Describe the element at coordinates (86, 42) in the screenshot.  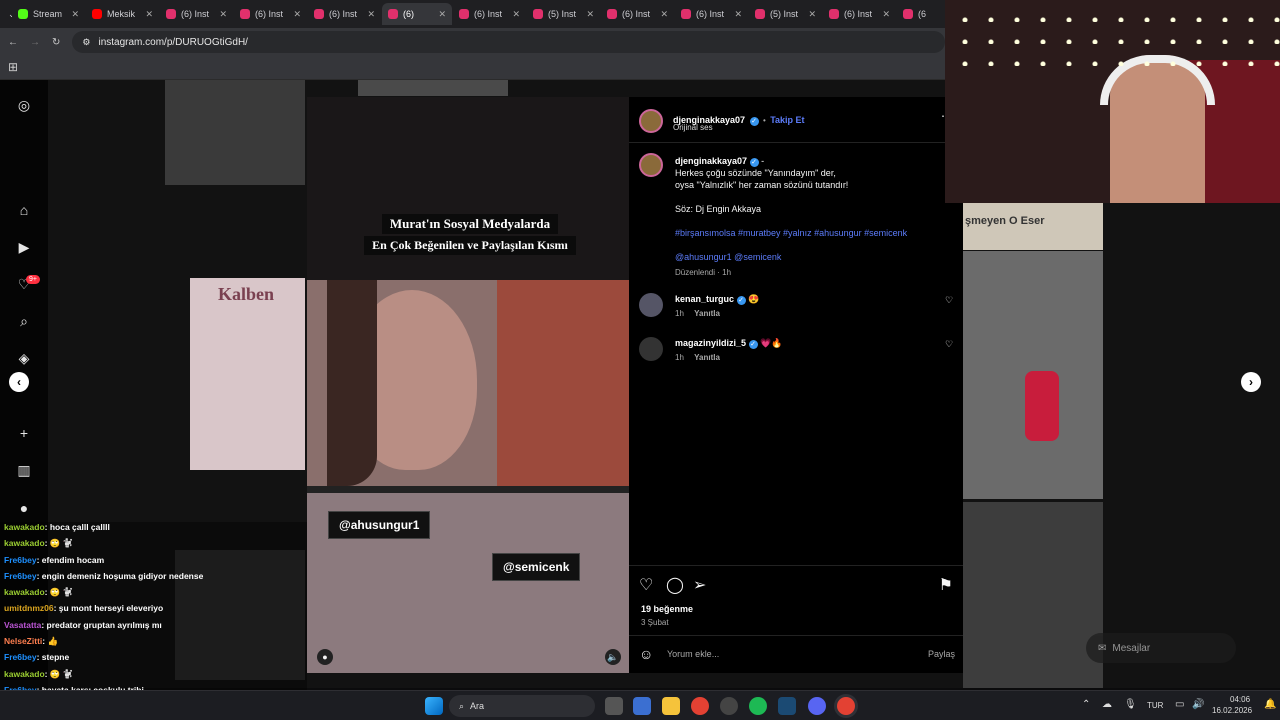
I see `site-info-icon: ⚙` at that location.